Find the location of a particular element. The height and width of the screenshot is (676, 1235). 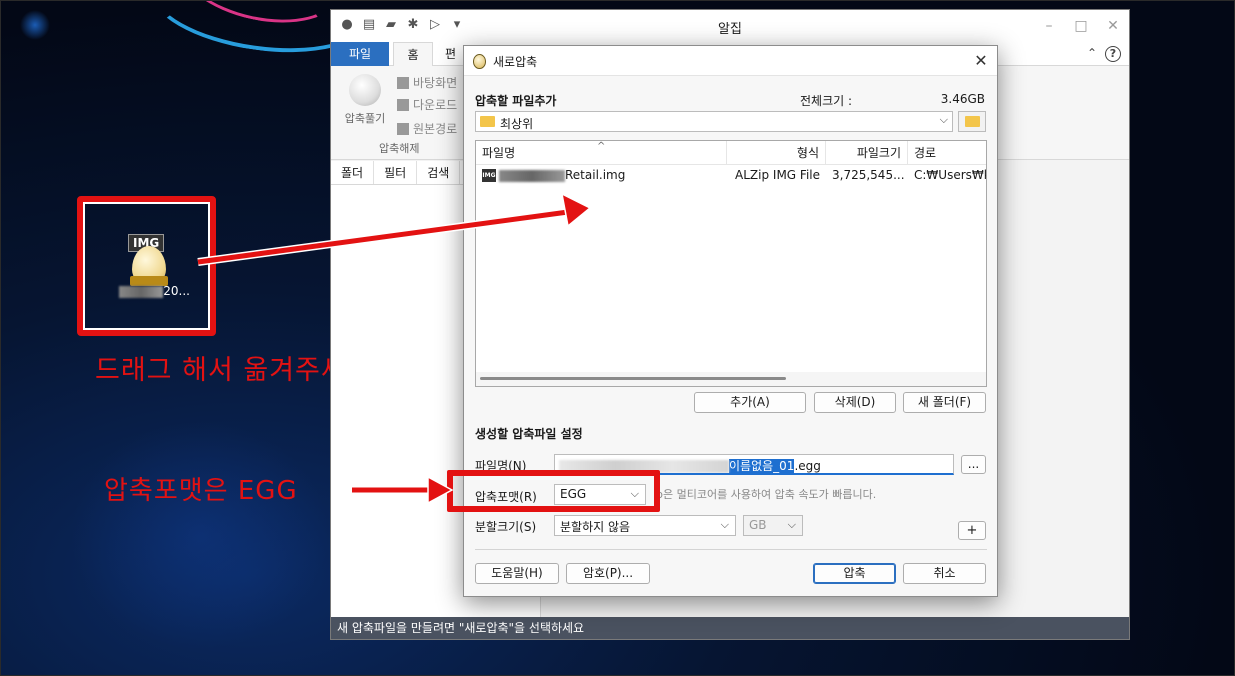

divider is located at coordinates (731, 549).